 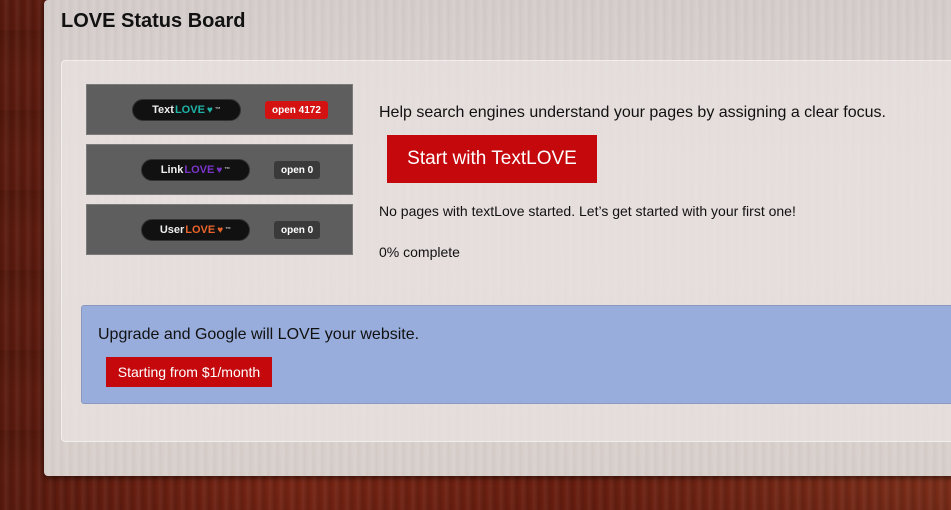 I want to click on linklove-logo: Link LOVE ♥ ™, so click(x=195, y=170).